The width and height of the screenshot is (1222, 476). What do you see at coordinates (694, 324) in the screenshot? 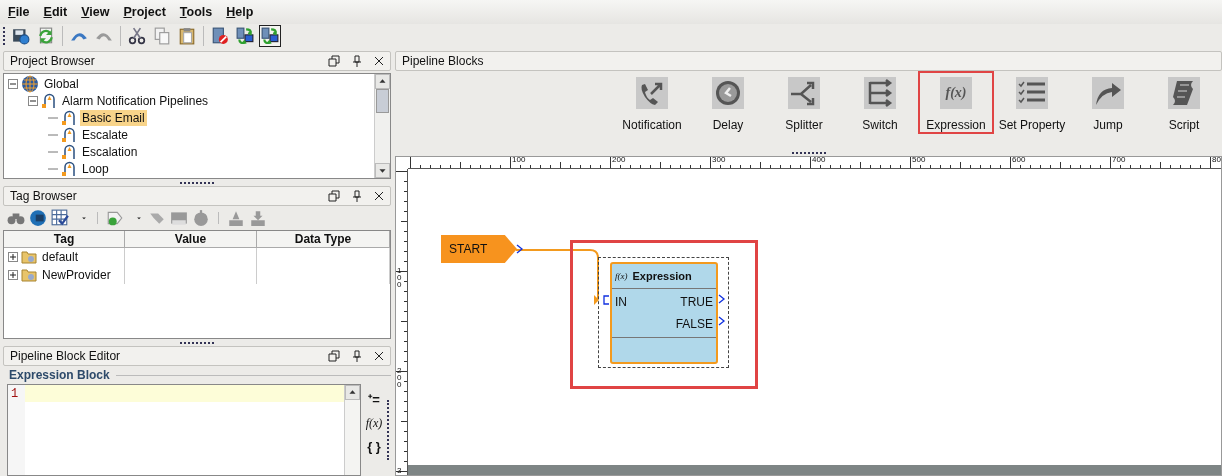
I see `output-port-label: FALSE` at bounding box center [694, 324].